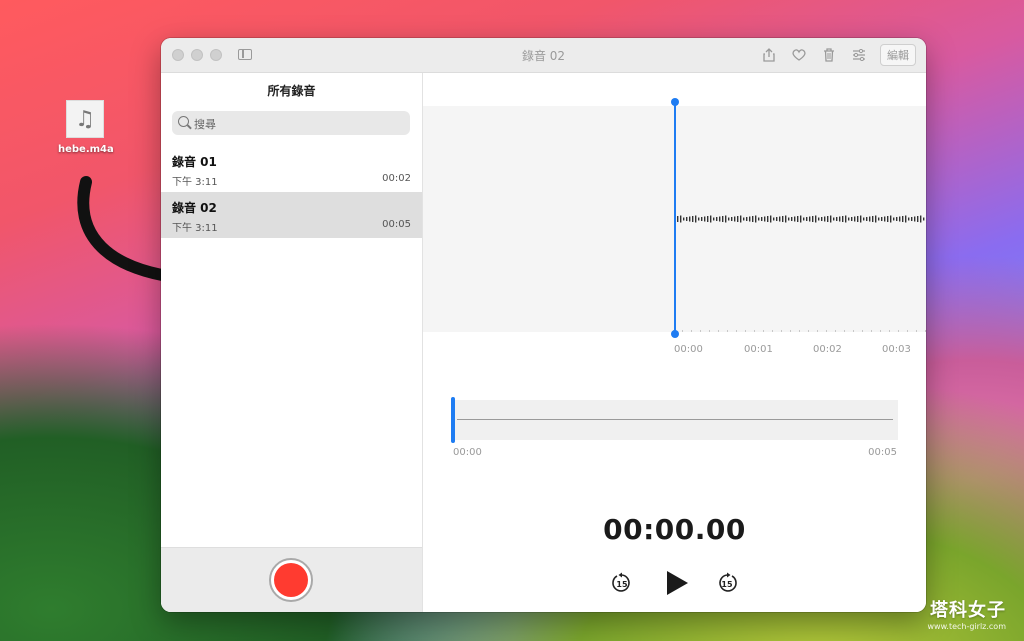 This screenshot has width=1024, height=641. I want to click on edit-button: 編輯, so click(898, 55).